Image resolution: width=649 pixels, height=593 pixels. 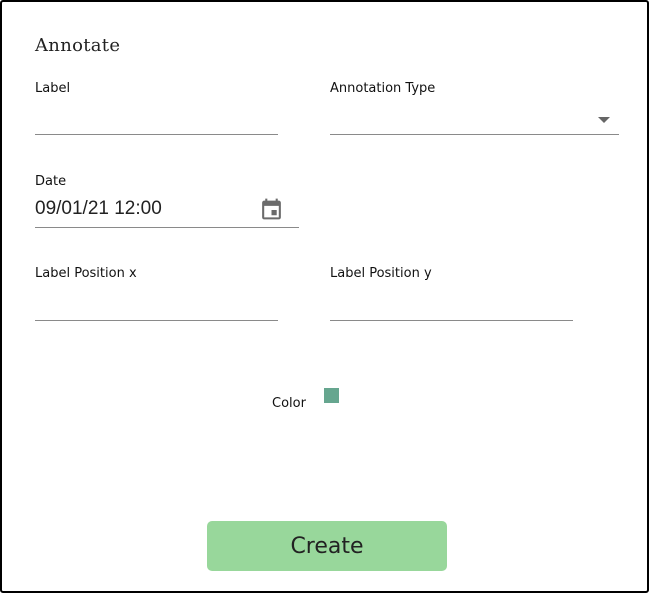 I want to click on label-input, so click(x=156, y=119).